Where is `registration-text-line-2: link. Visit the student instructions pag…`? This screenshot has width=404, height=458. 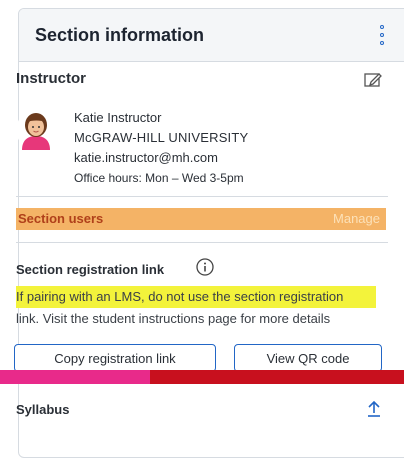 registration-text-line-2: link. Visit the student instructions pag… is located at coordinates (173, 318).